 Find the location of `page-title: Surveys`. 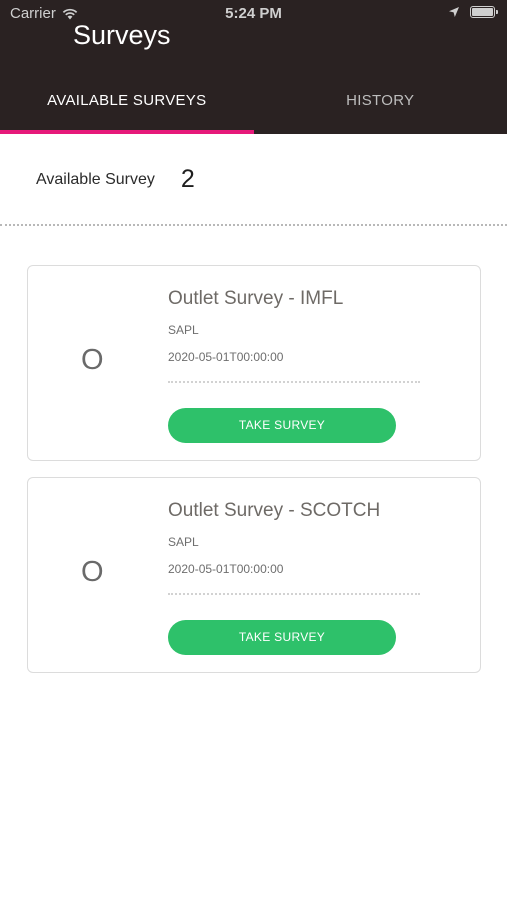

page-title: Surveys is located at coordinates (122, 35).